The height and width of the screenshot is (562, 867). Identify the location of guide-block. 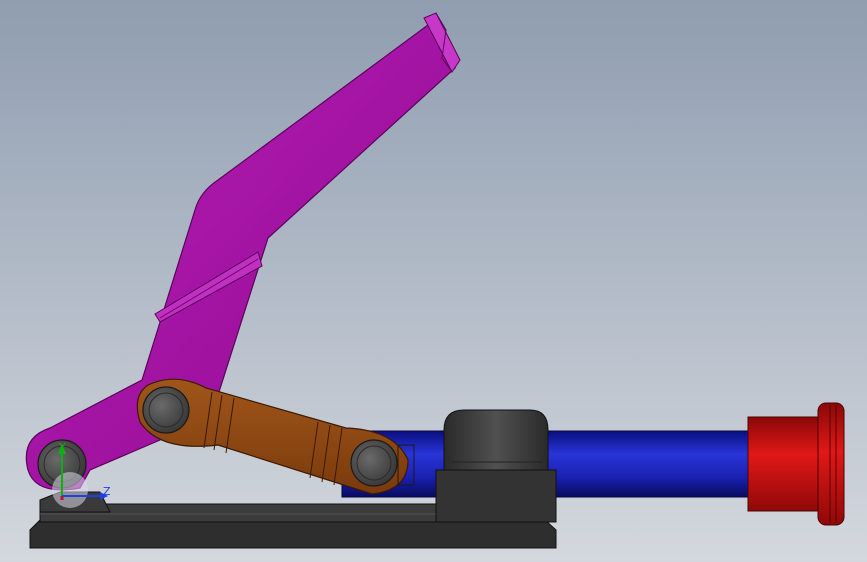
(496, 466).